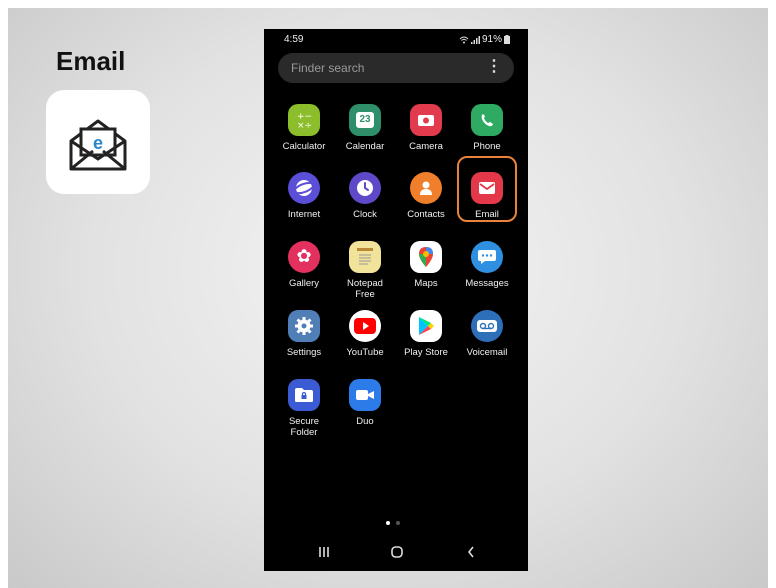 Image resolution: width=776 pixels, height=588 pixels. What do you see at coordinates (426, 283) in the screenshot?
I see `app-label: Maps` at bounding box center [426, 283].